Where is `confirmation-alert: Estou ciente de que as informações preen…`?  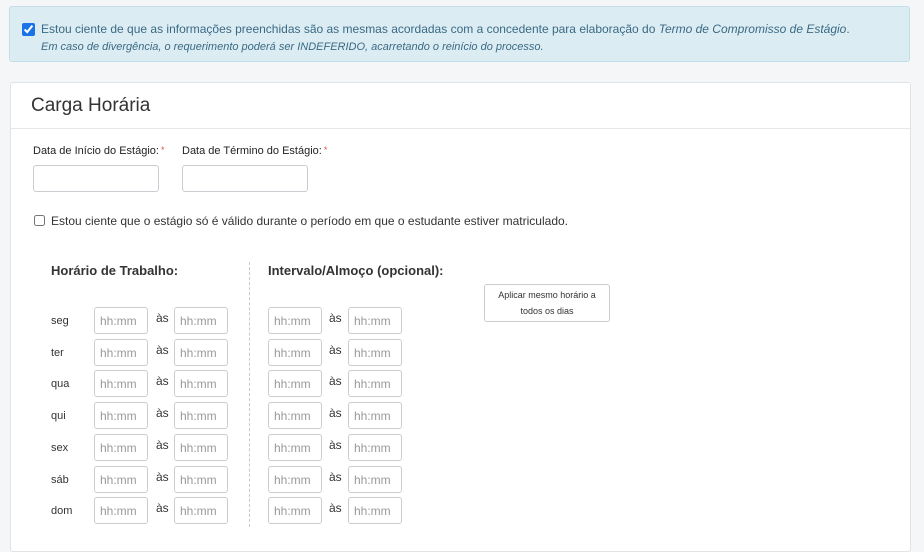 confirmation-alert: Estou ciente de que as informações preen… is located at coordinates (459, 34).